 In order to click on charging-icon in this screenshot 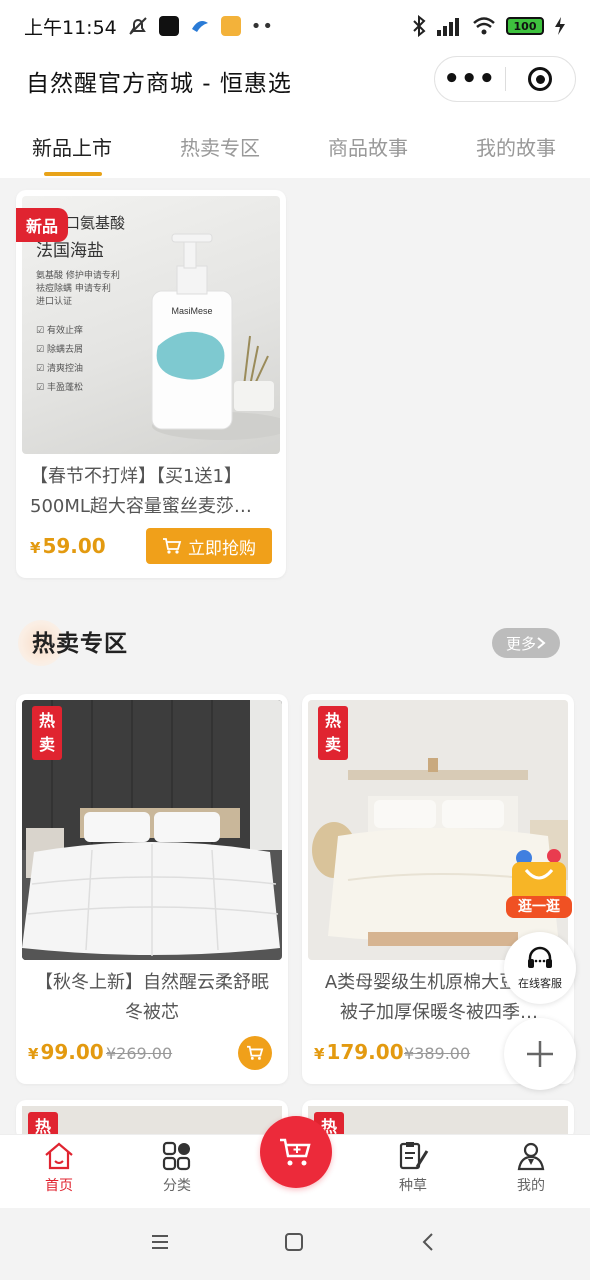, I will do `click(560, 26)`.